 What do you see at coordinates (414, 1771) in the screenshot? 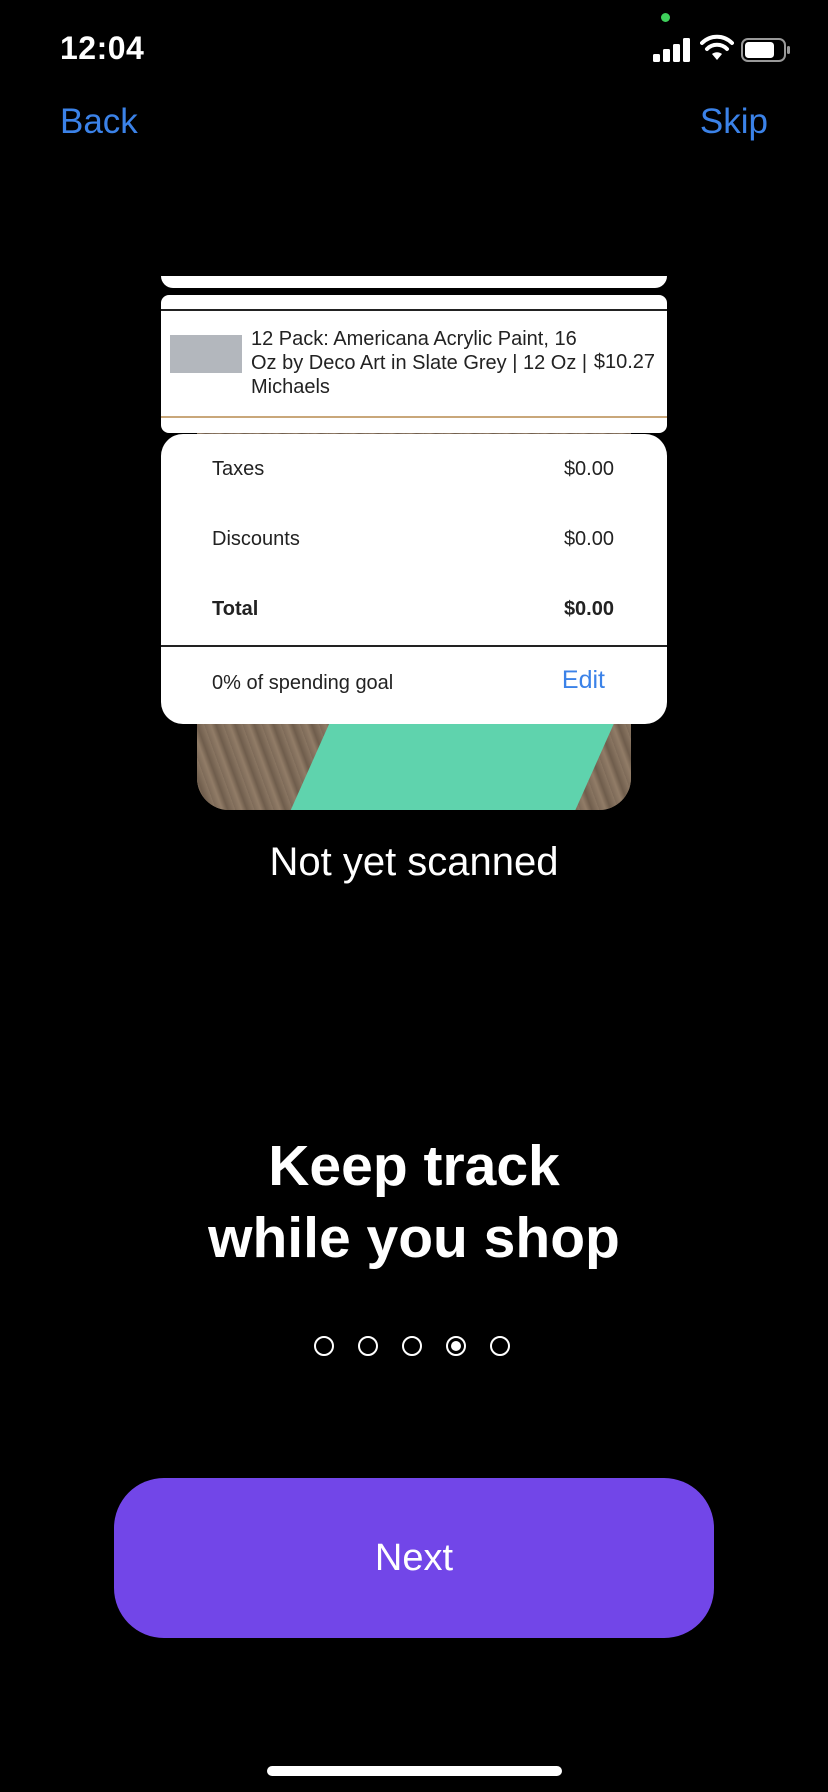
I see `home-indicator` at bounding box center [414, 1771].